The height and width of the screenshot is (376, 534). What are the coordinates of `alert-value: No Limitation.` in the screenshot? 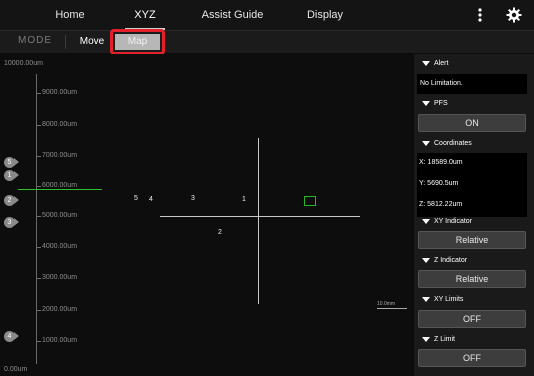 It's located at (472, 84).